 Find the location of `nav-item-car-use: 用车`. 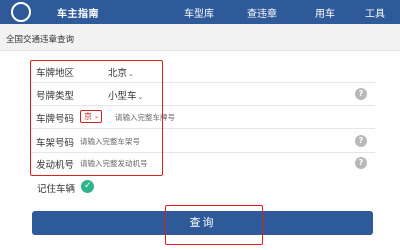

nav-item-car-use: 用车 is located at coordinates (325, 12).